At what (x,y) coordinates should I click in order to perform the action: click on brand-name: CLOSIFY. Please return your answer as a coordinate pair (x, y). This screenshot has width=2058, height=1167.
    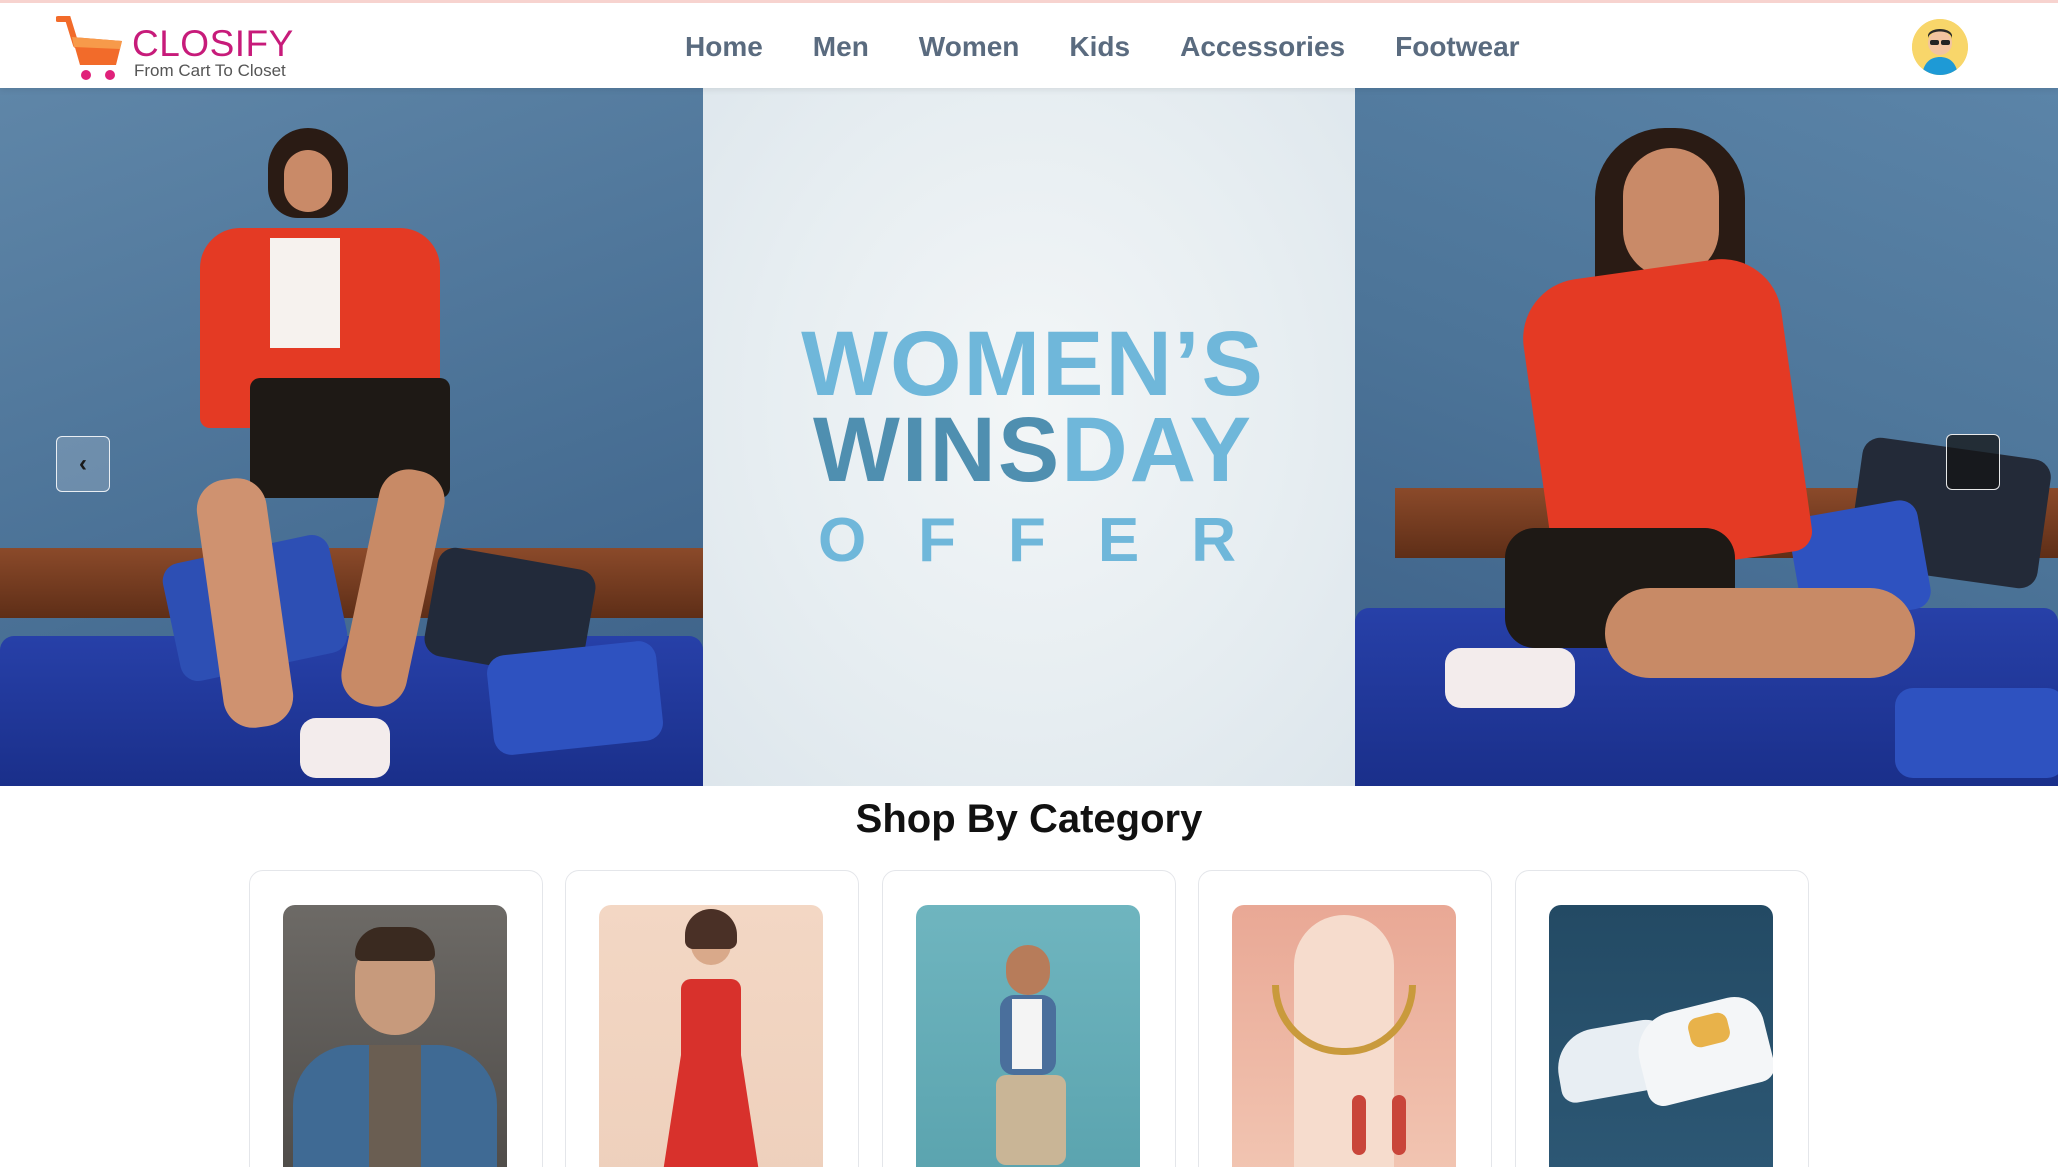
    Looking at the image, I should click on (213, 43).